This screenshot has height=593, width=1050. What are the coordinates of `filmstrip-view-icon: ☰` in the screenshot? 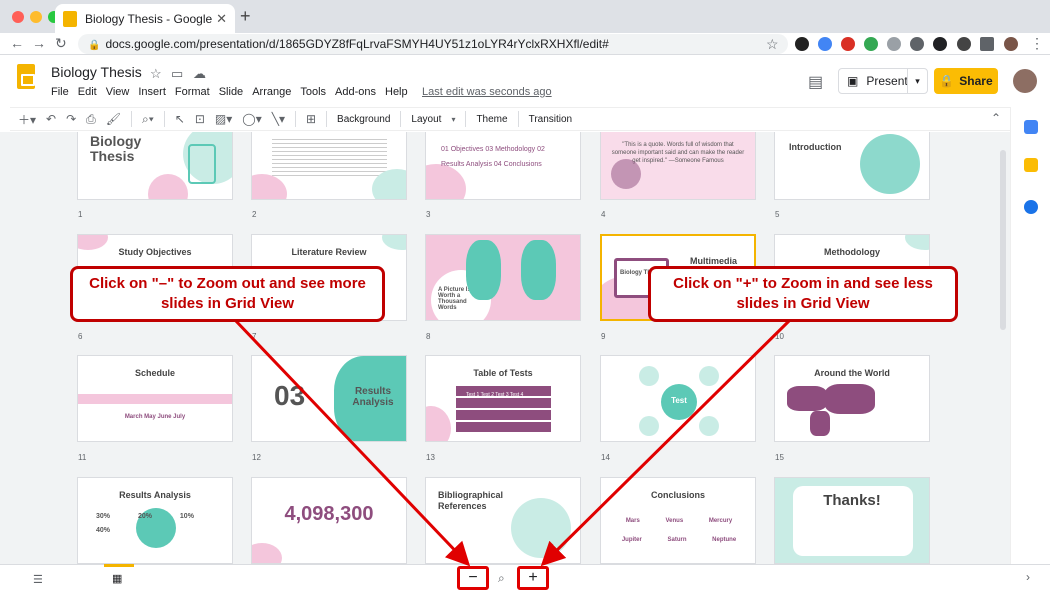 It's located at (38, 579).